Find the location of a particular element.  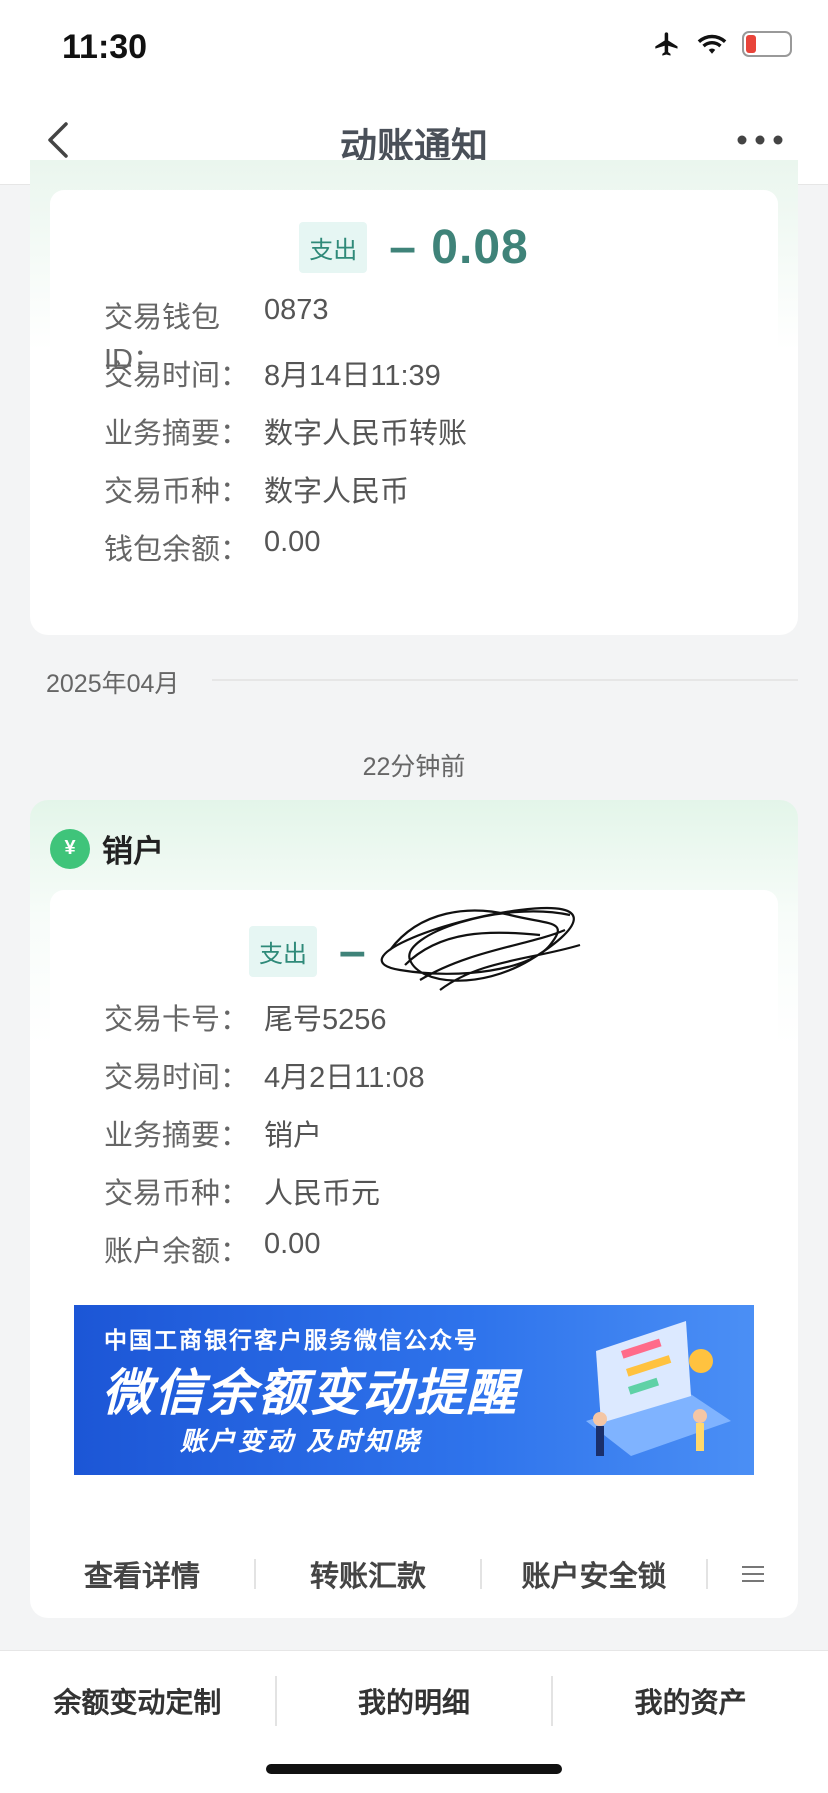

banner-title: 微信余额变动提醒 is located at coordinates (310, 1393).